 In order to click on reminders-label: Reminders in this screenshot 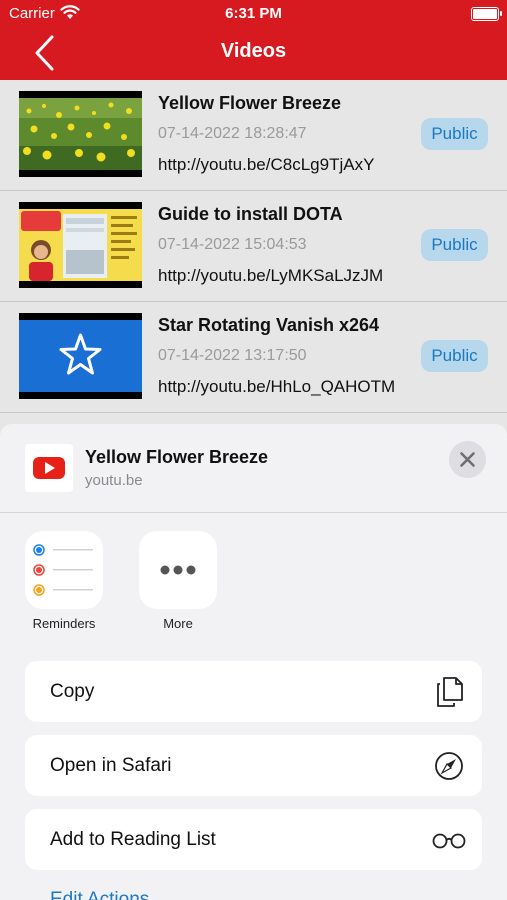, I will do `click(64, 623)`.